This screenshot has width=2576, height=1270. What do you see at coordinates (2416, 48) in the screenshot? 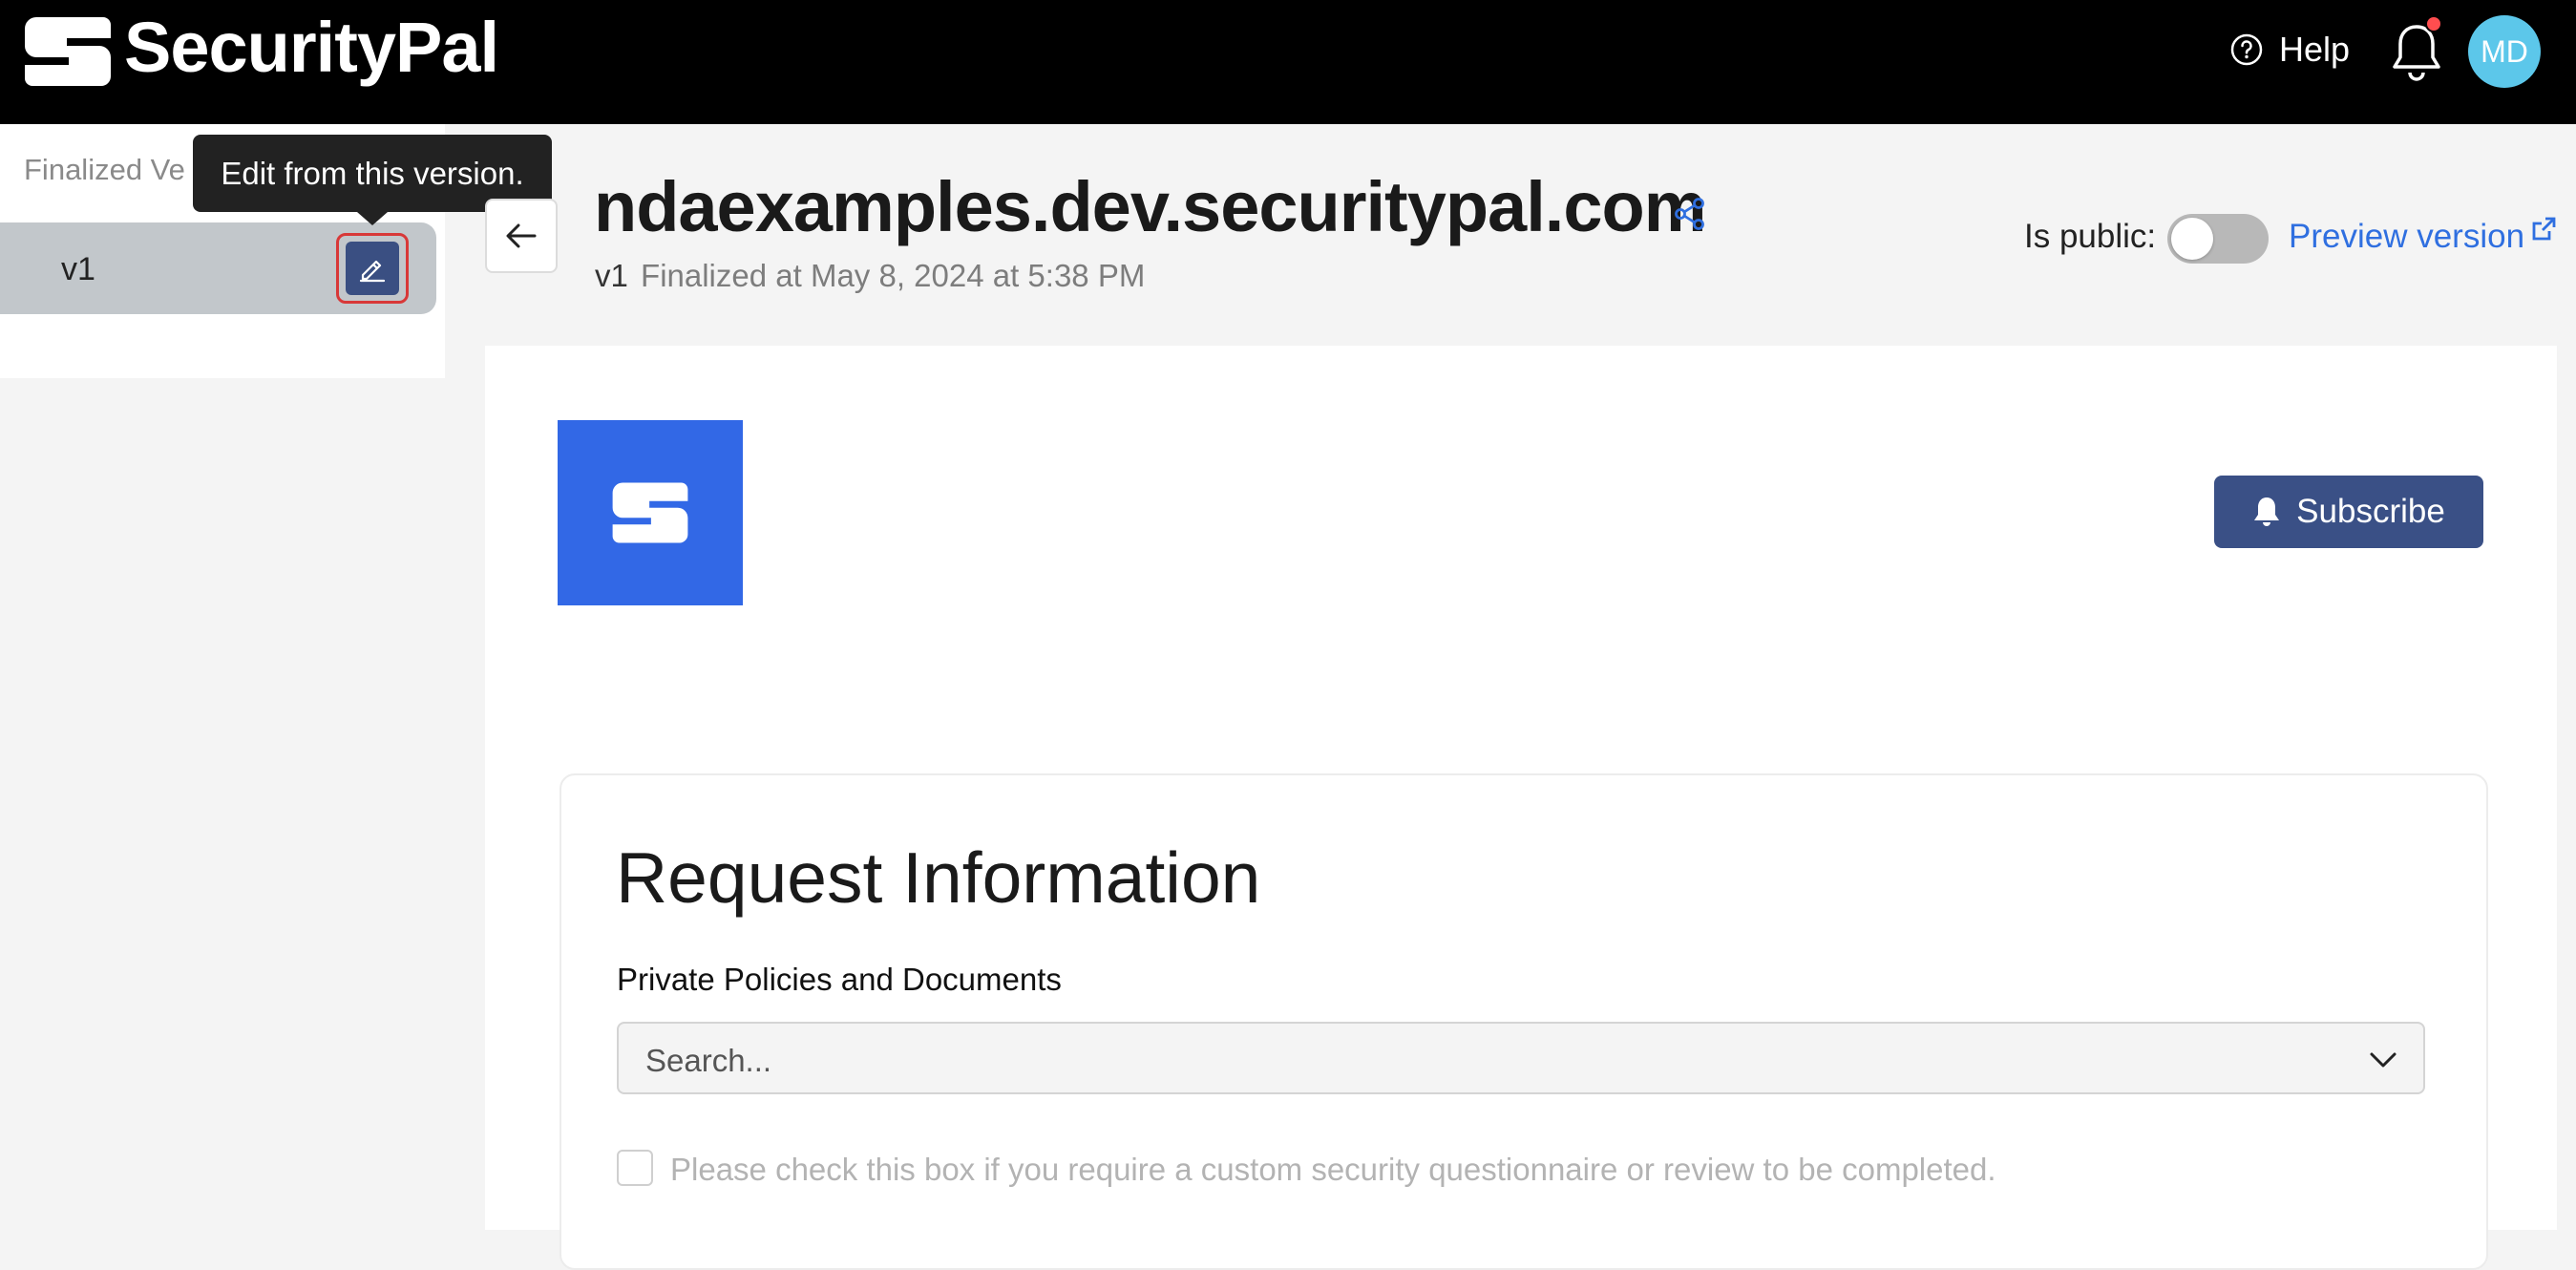
I see `notifications-button` at bounding box center [2416, 48].